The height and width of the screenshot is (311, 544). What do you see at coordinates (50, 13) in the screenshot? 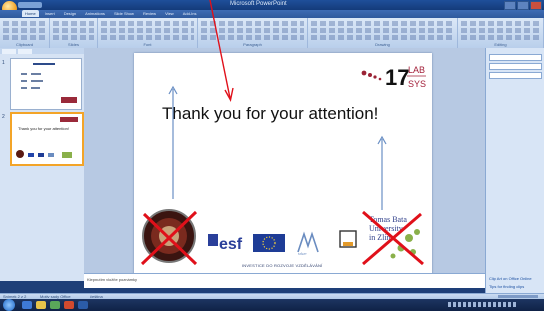
I see `tab-insert: Insert` at bounding box center [50, 13].